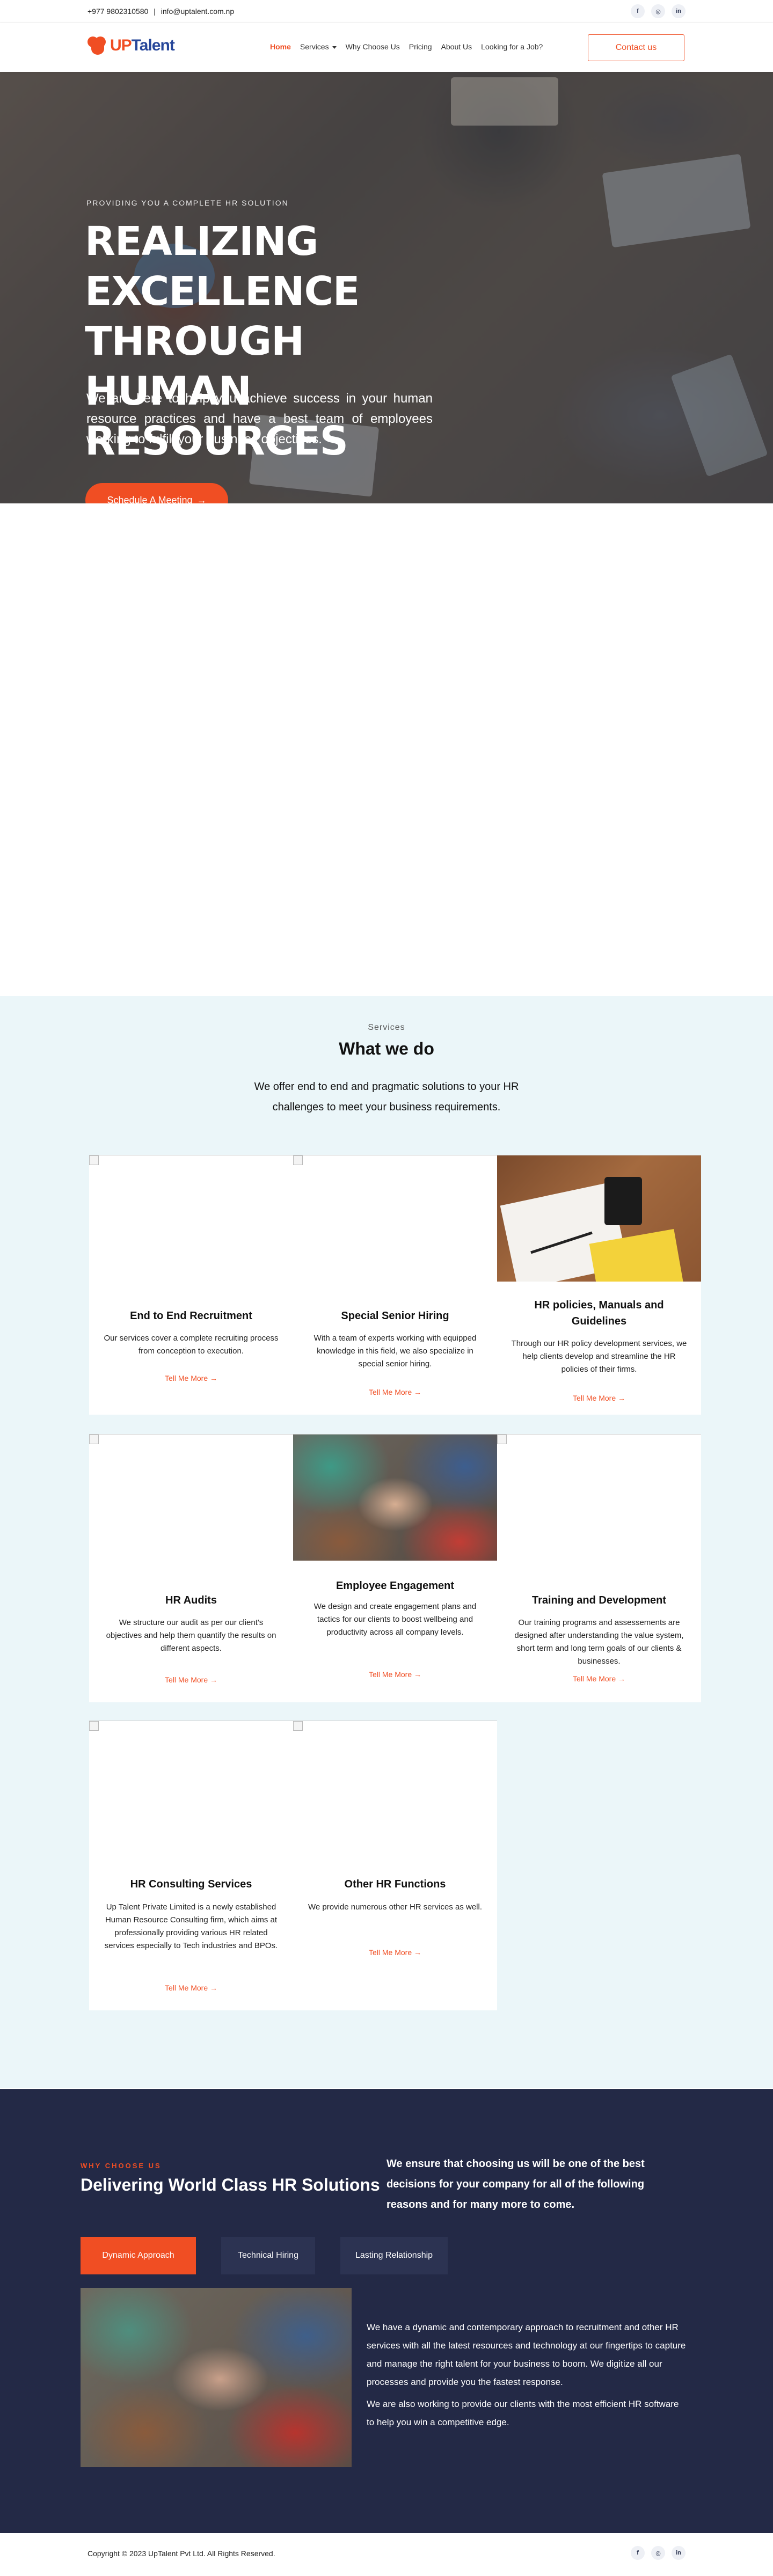 The image size is (773, 2576). What do you see at coordinates (599, 1218) in the screenshot?
I see `desk-mug-photo` at bounding box center [599, 1218].